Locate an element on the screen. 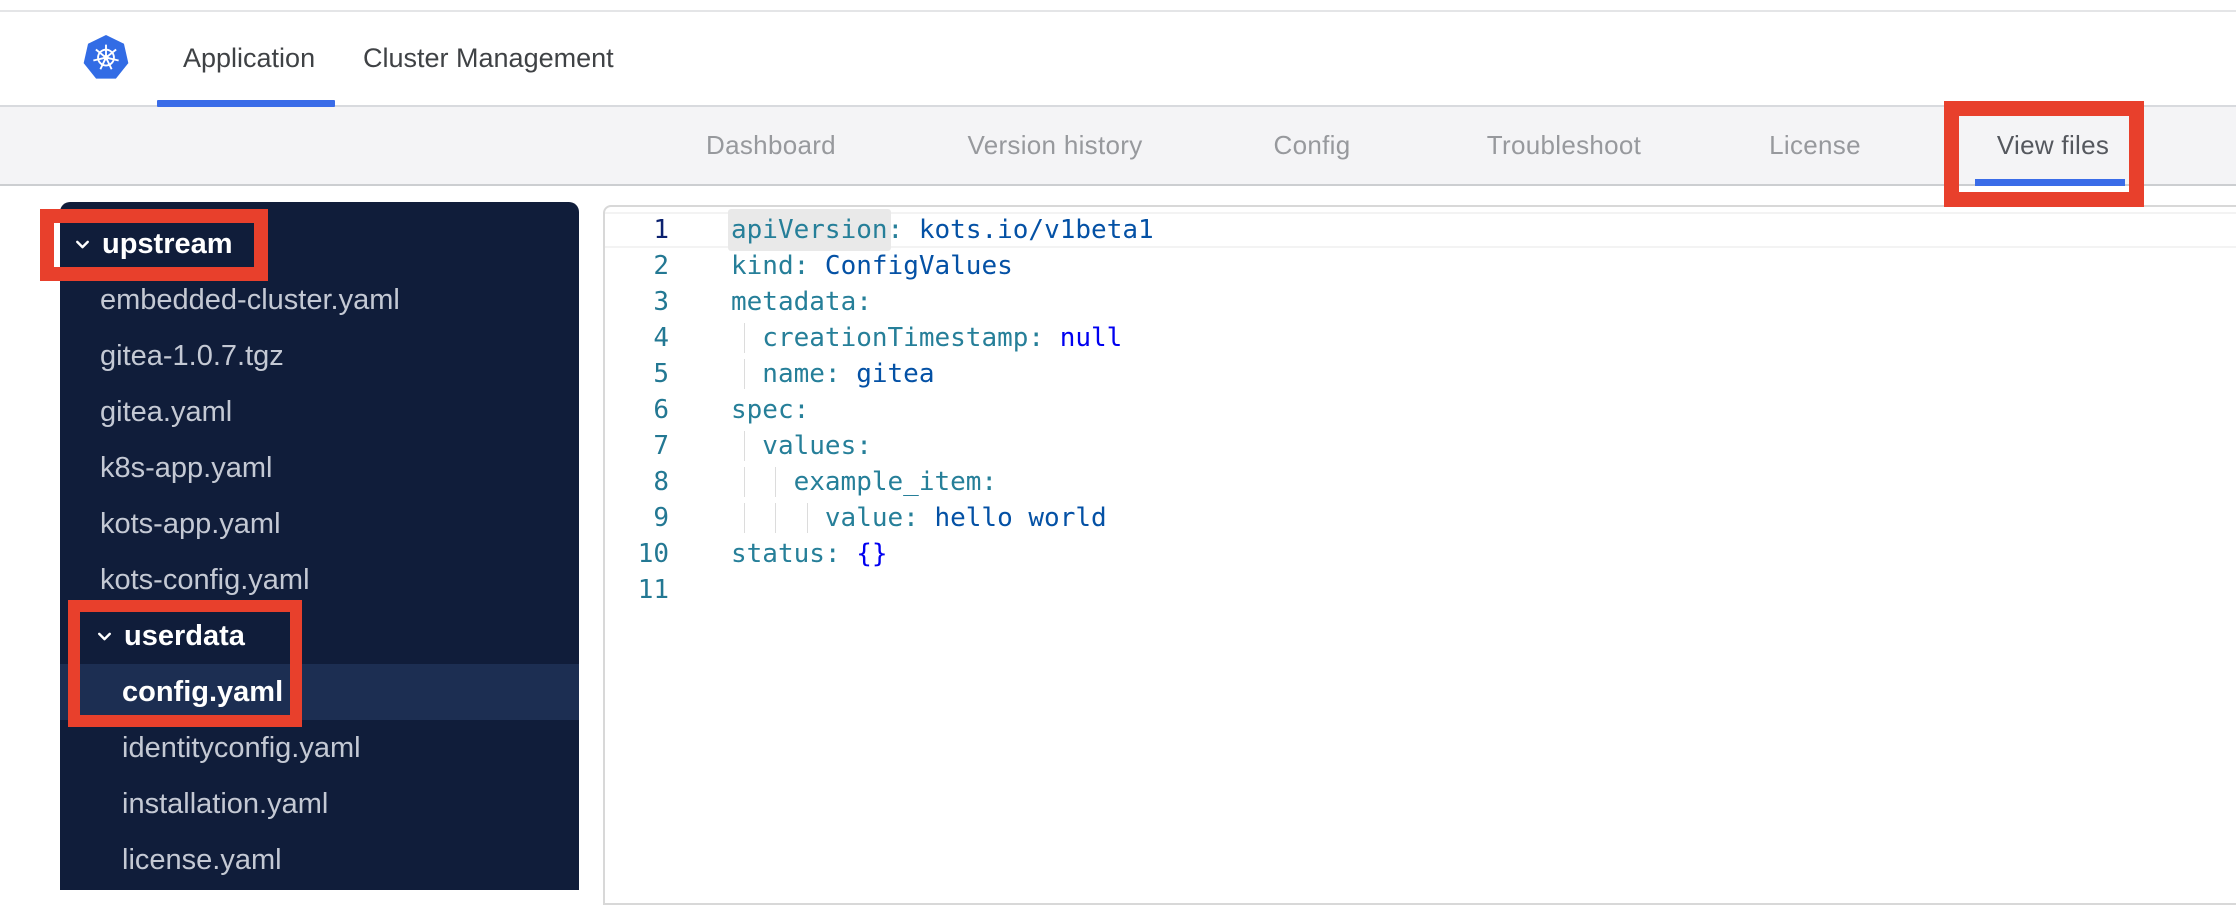  tree-item-label: kots-config.yaml is located at coordinates (205, 579).